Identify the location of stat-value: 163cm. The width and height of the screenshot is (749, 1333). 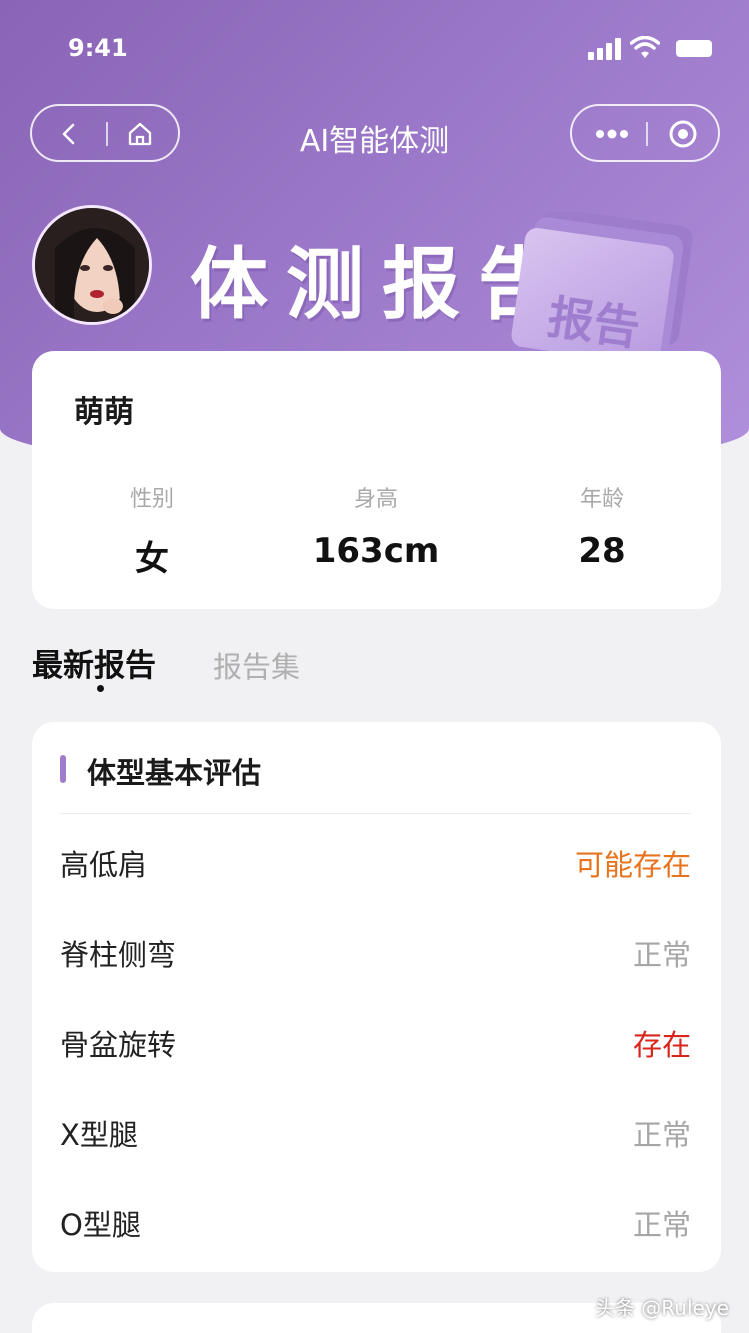
(376, 551).